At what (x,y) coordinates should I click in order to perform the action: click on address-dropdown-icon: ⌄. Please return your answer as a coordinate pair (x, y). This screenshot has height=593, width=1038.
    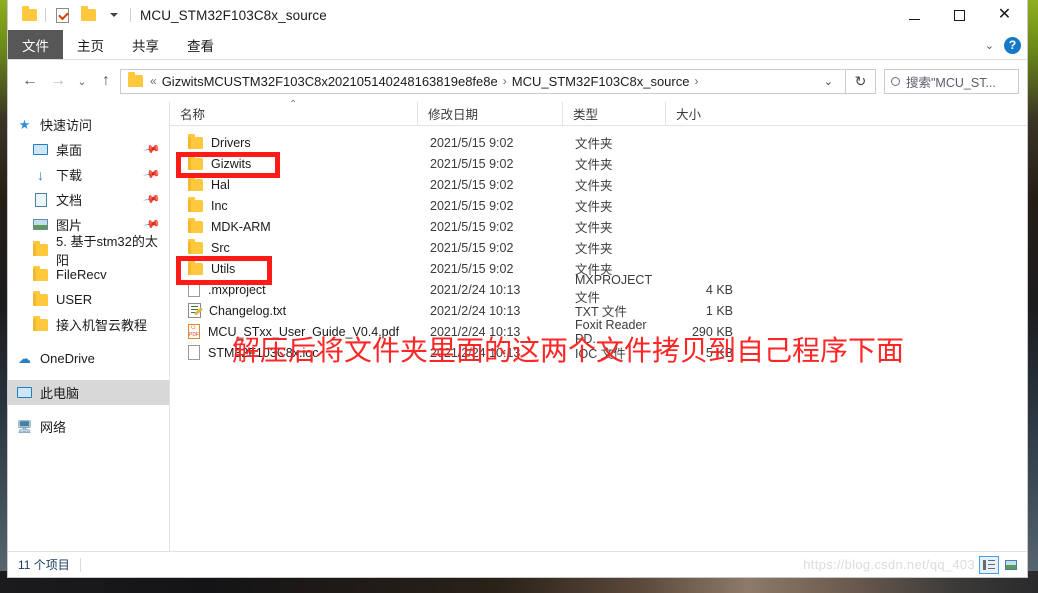
    Looking at the image, I should click on (828, 81).